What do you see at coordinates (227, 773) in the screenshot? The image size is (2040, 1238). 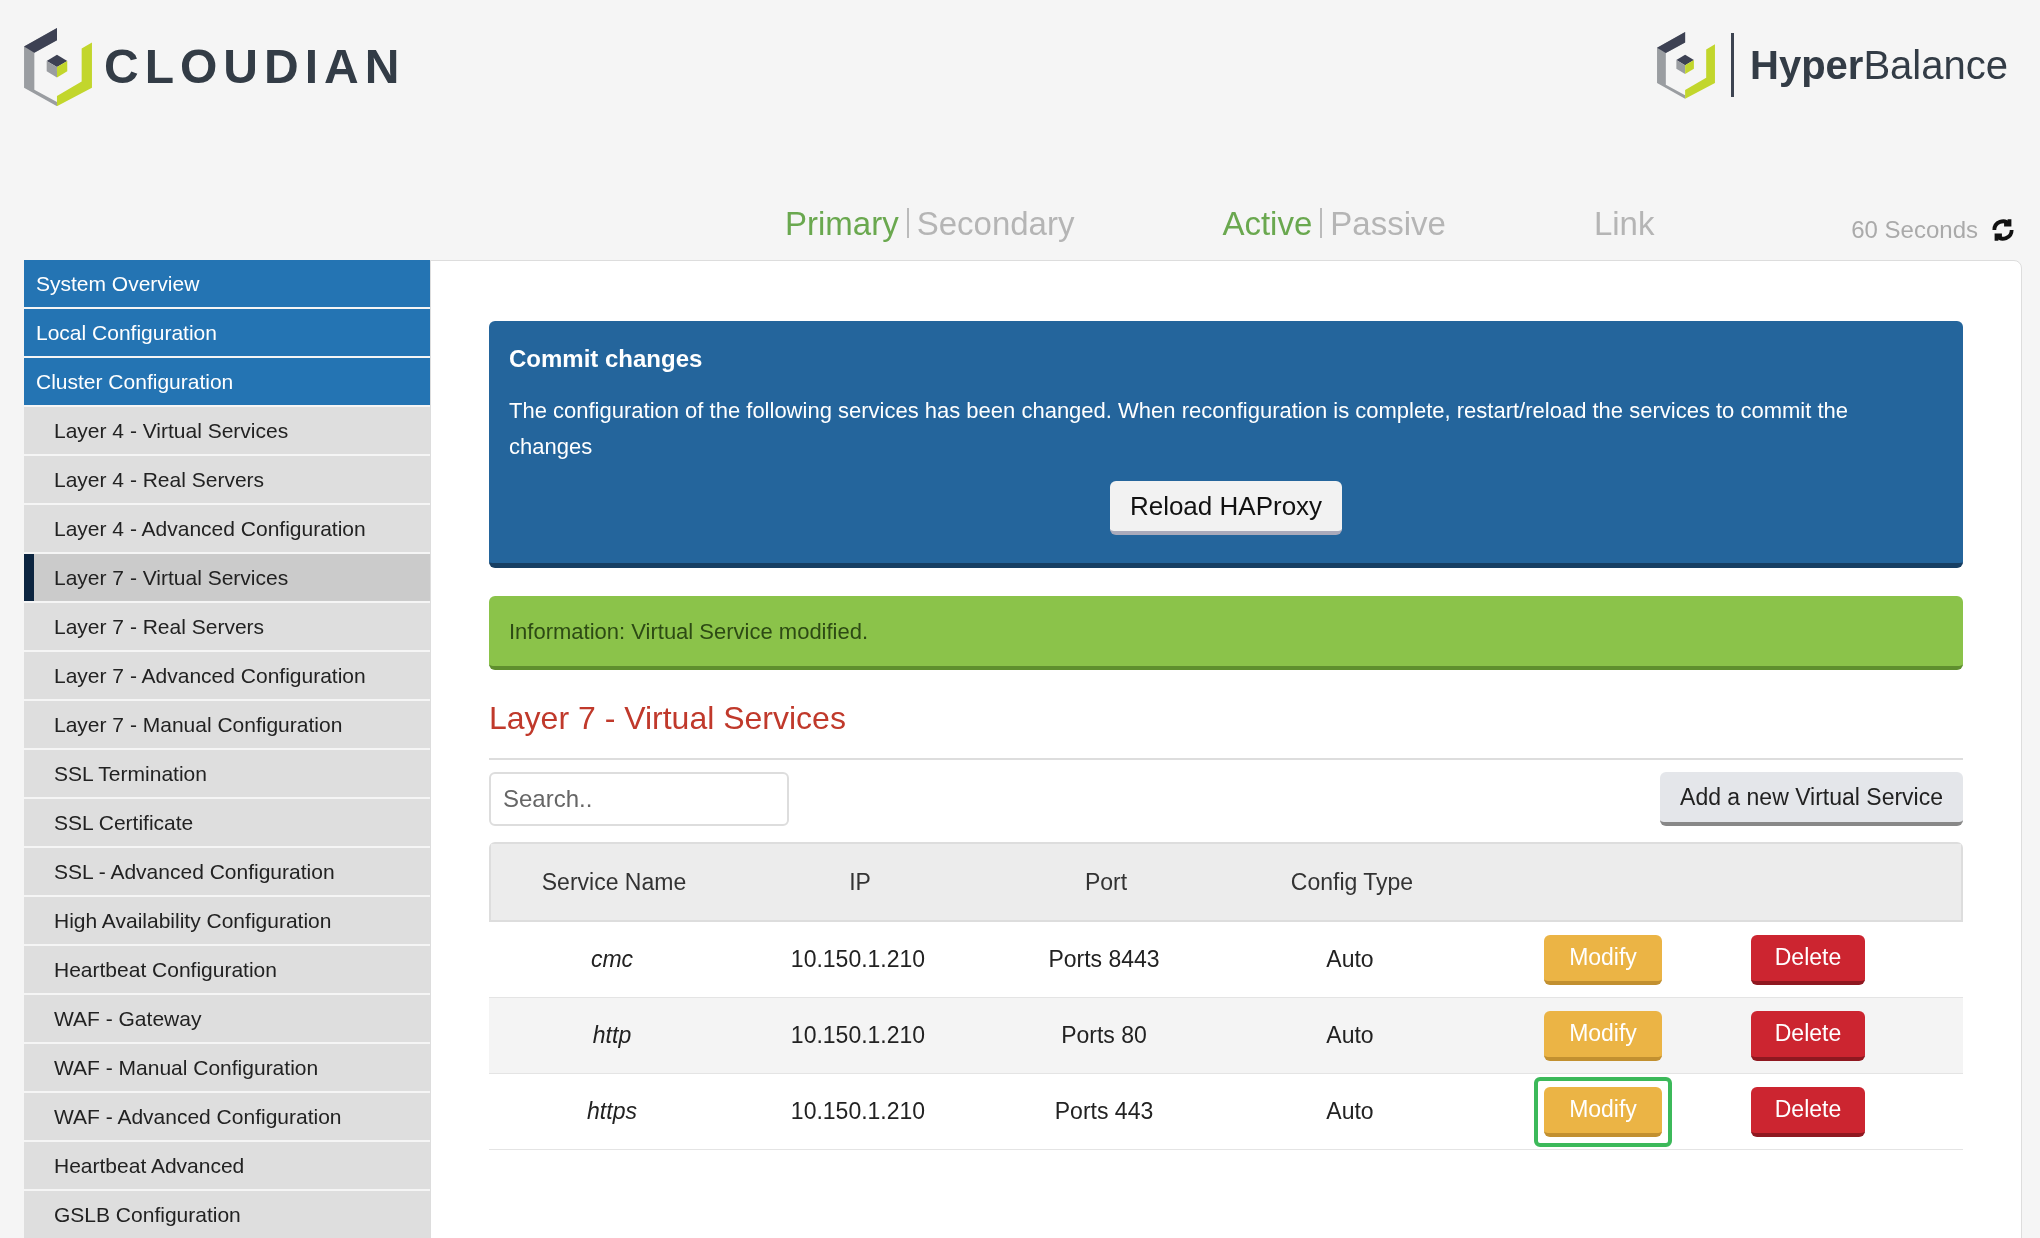 I see `sidebar-item: SSL Termination` at bounding box center [227, 773].